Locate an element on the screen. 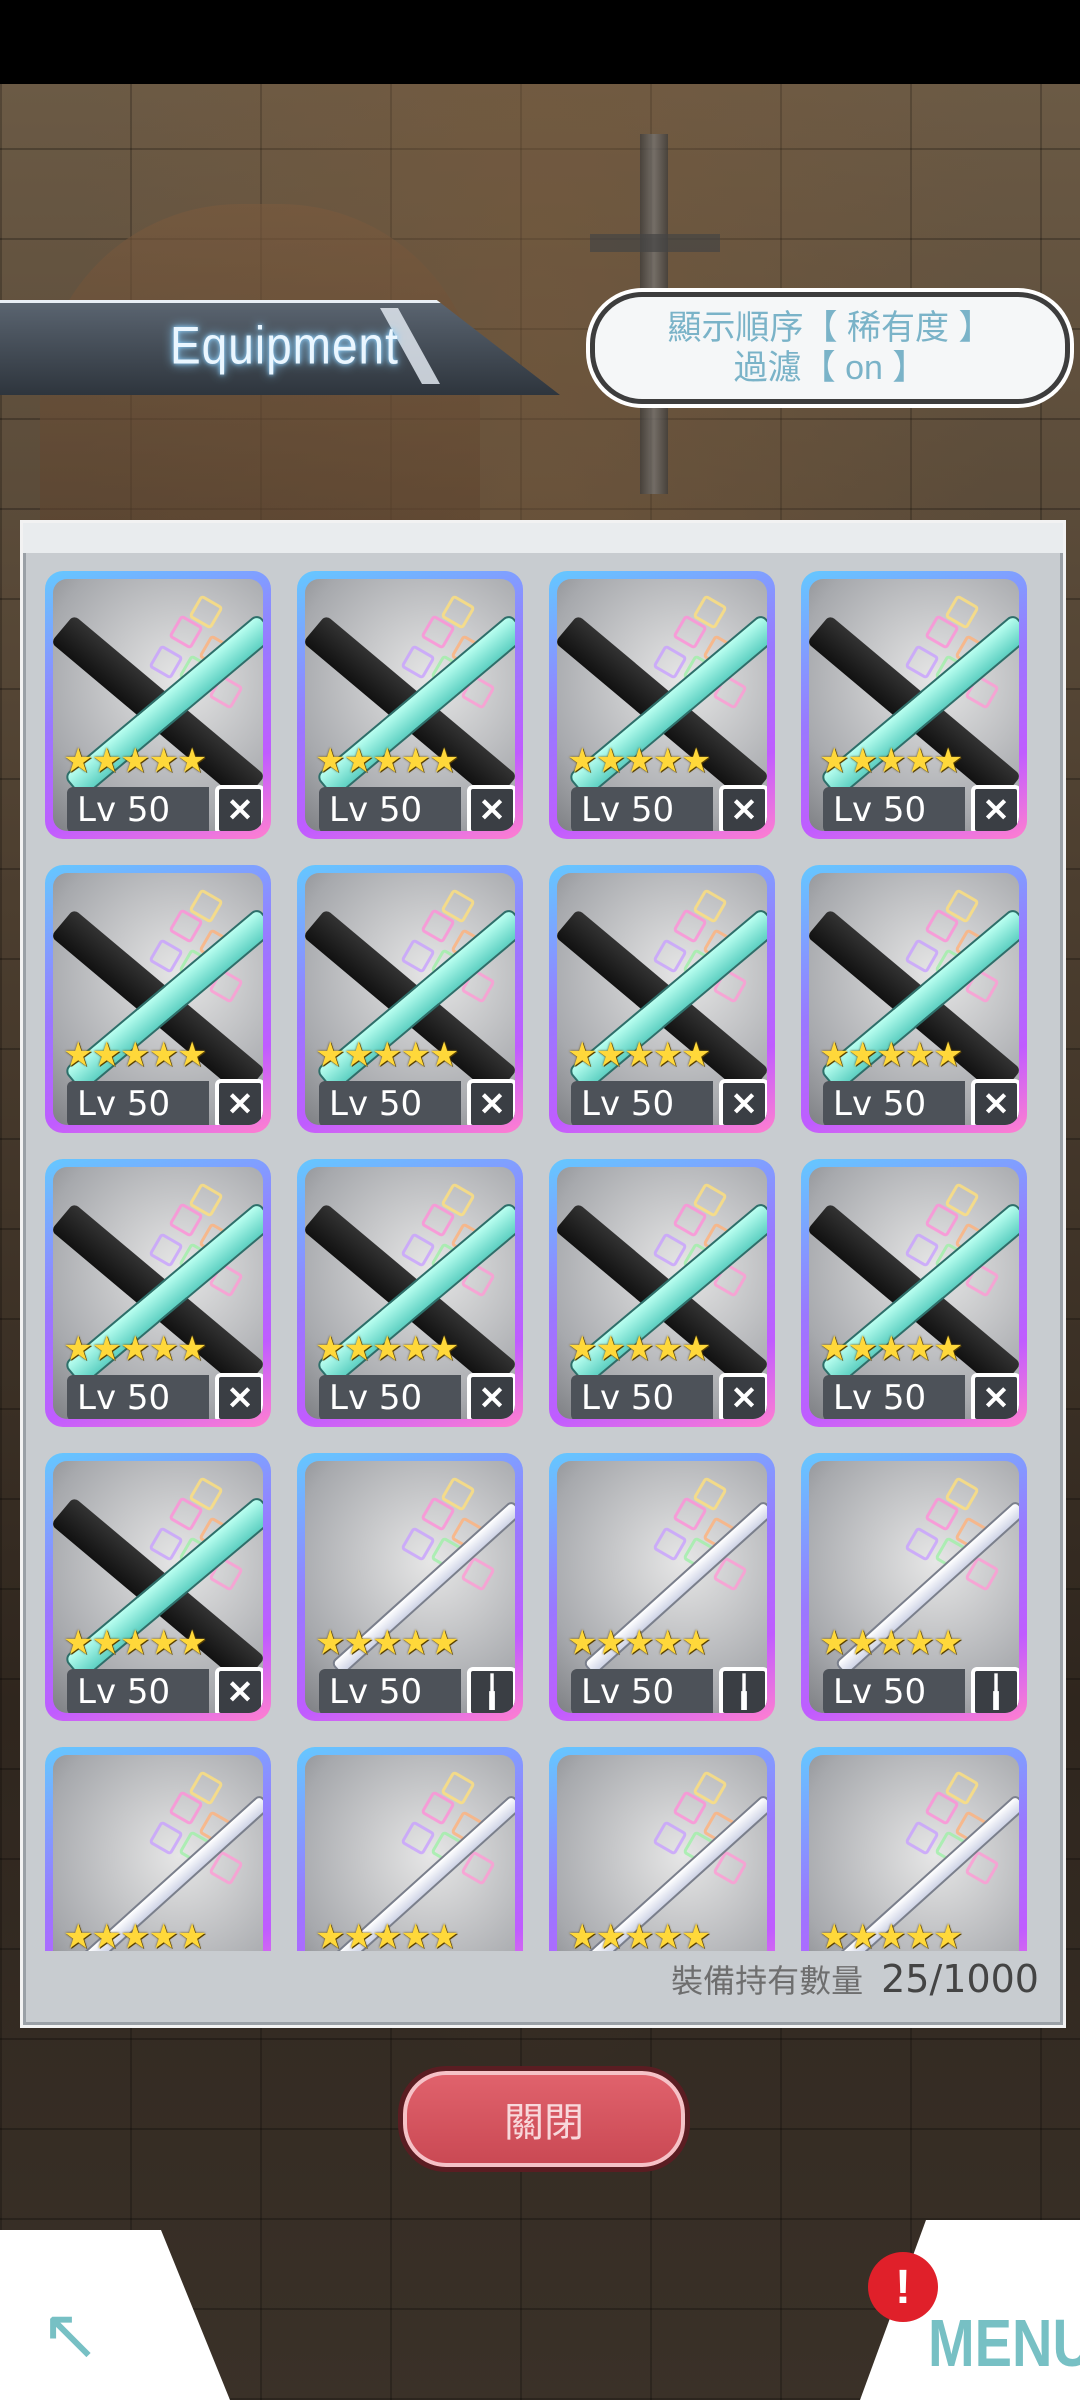 This screenshot has width=1080, height=2400. page-title: Equipment is located at coordinates (284, 345).